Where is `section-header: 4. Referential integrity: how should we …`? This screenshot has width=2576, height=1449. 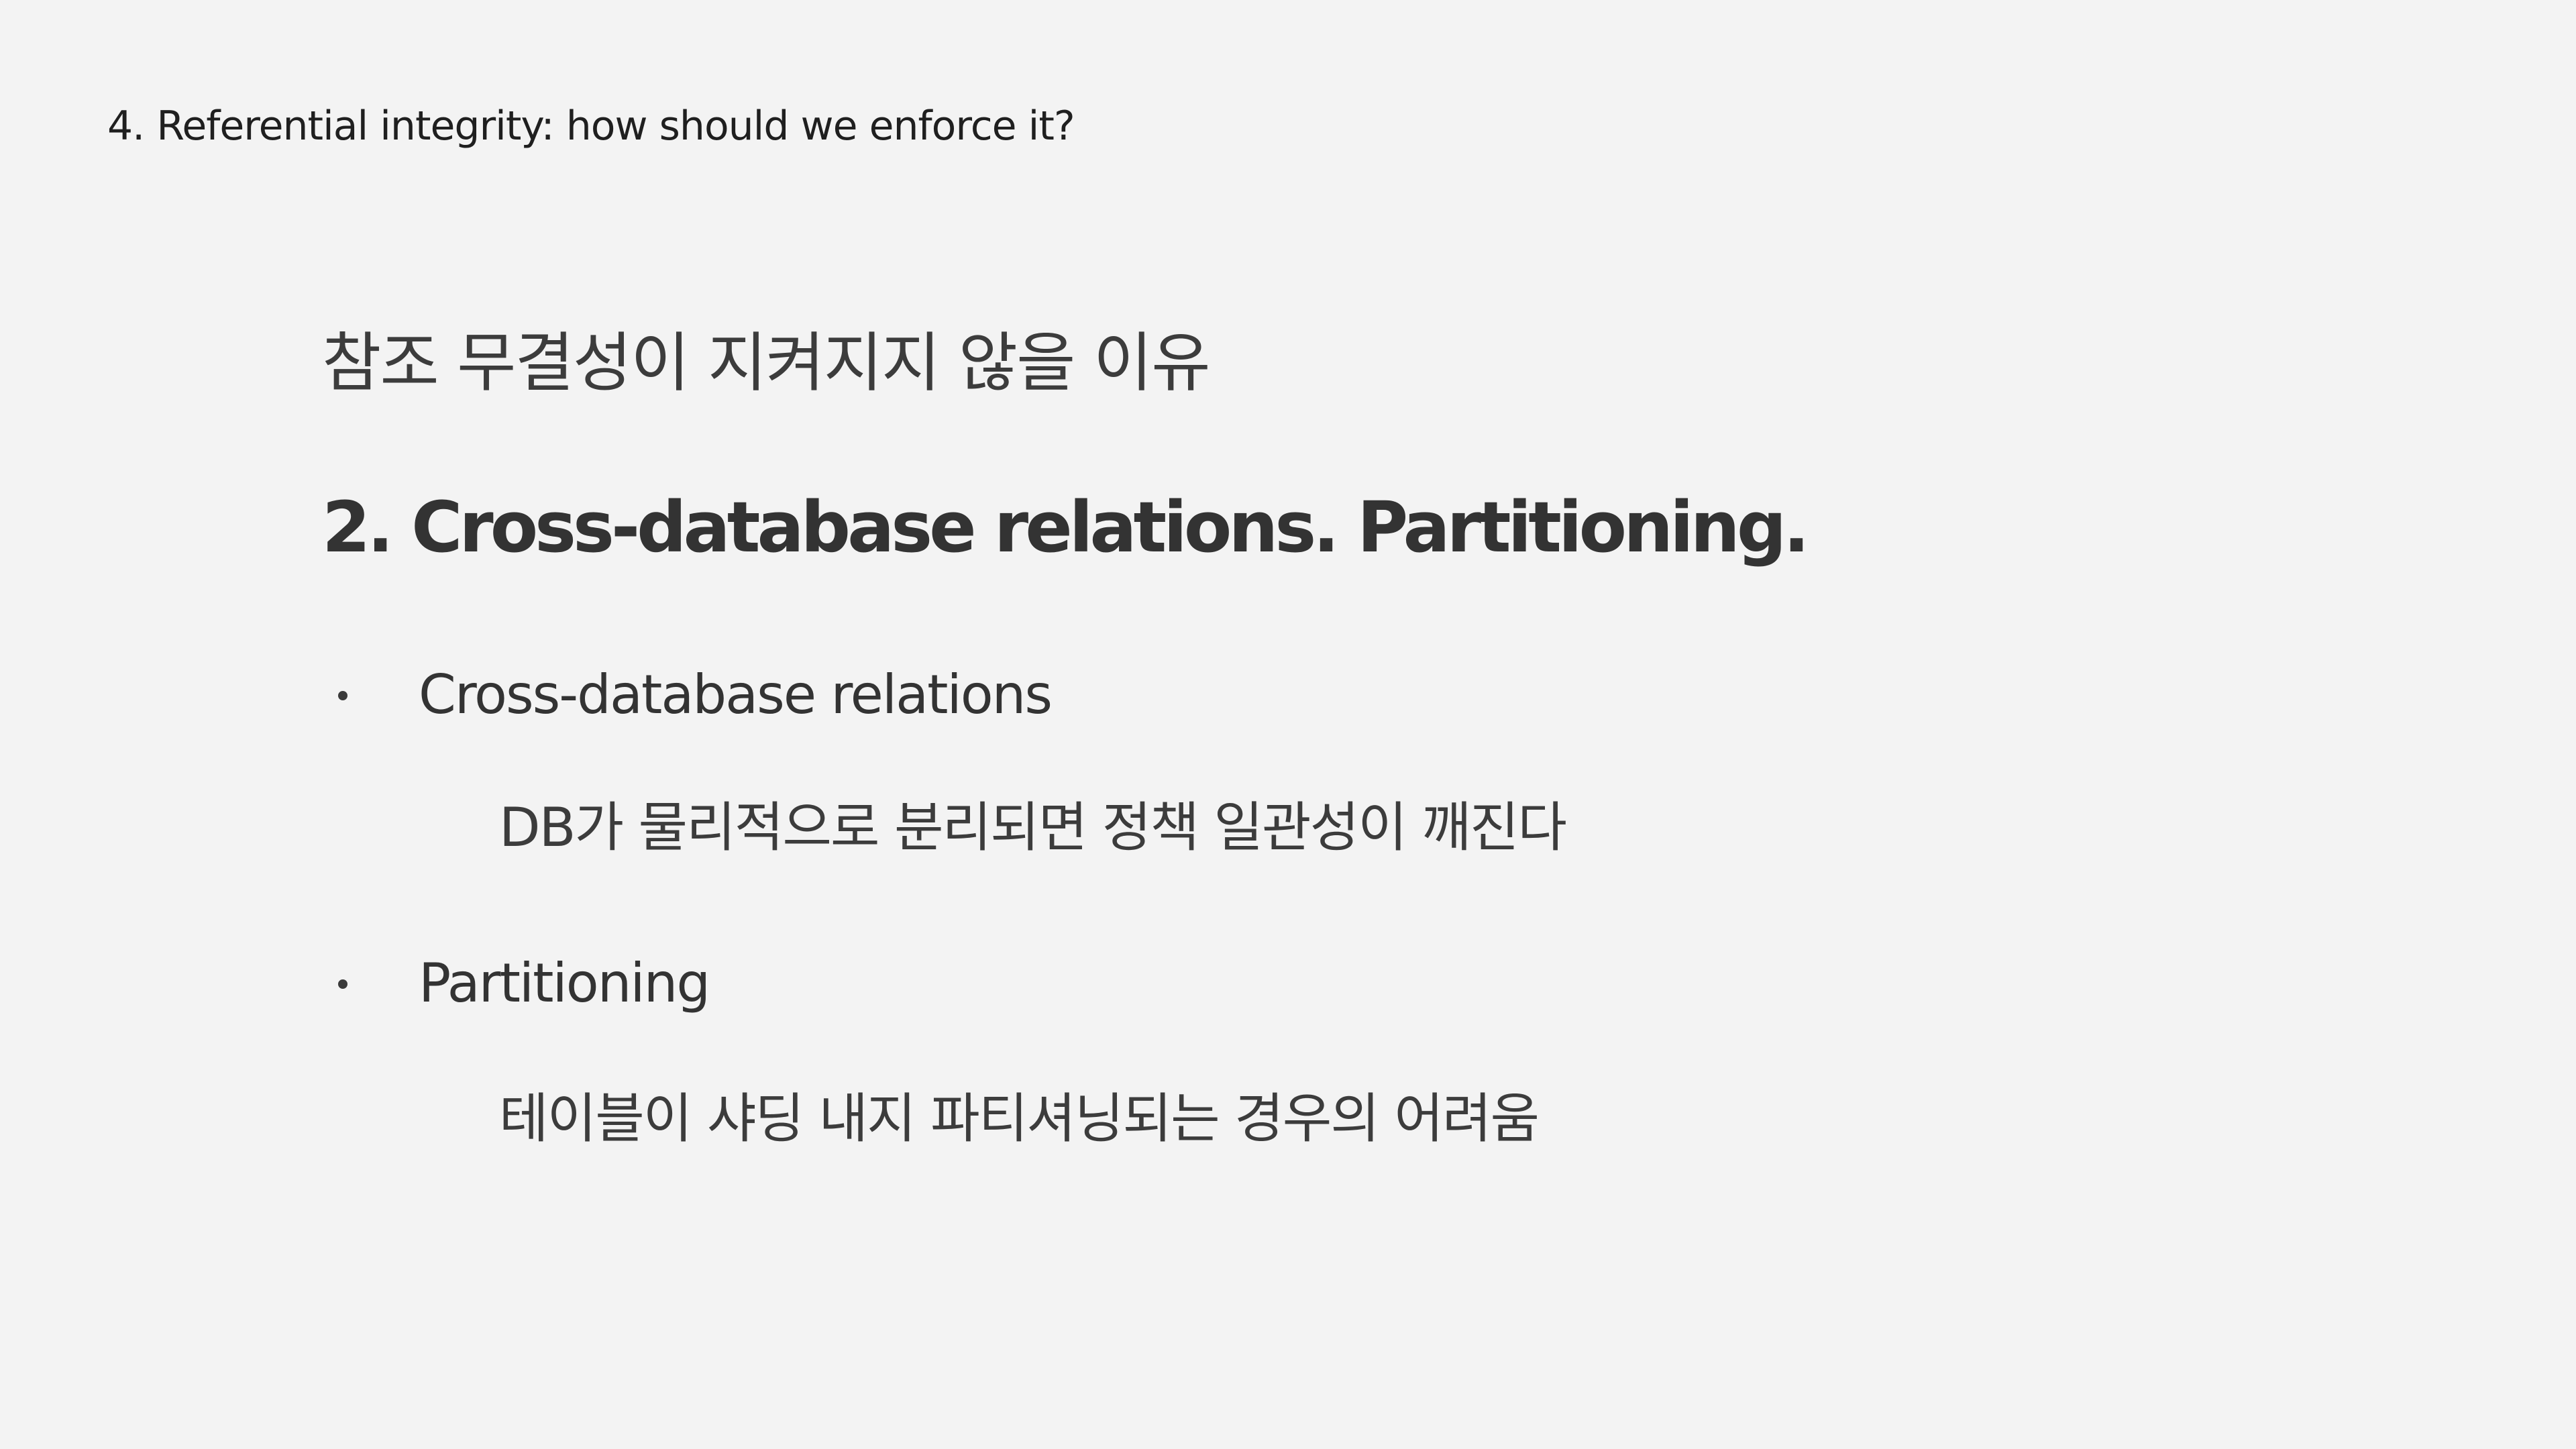
section-header: 4. Referential integrity: how should we … is located at coordinates (591, 126).